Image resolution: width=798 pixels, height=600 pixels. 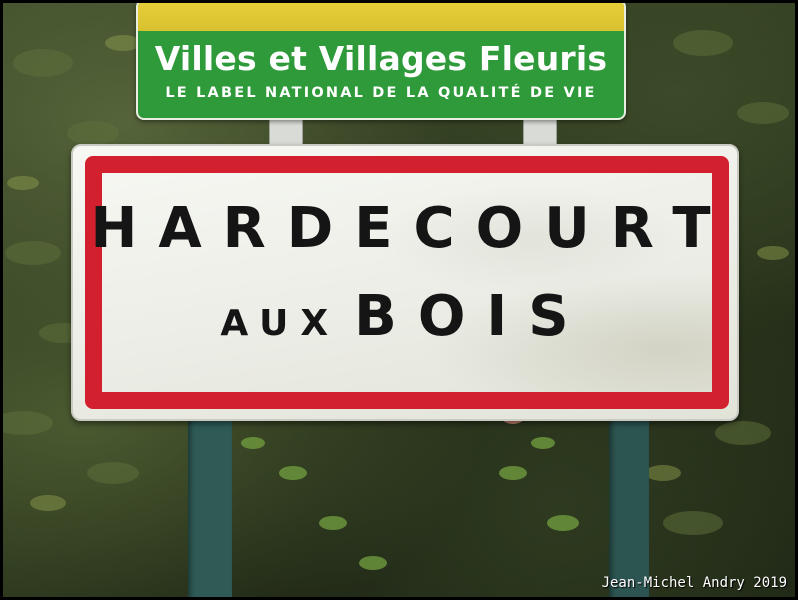 What do you see at coordinates (381, 17) in the screenshot?
I see `label-sign-yellow-band` at bounding box center [381, 17].